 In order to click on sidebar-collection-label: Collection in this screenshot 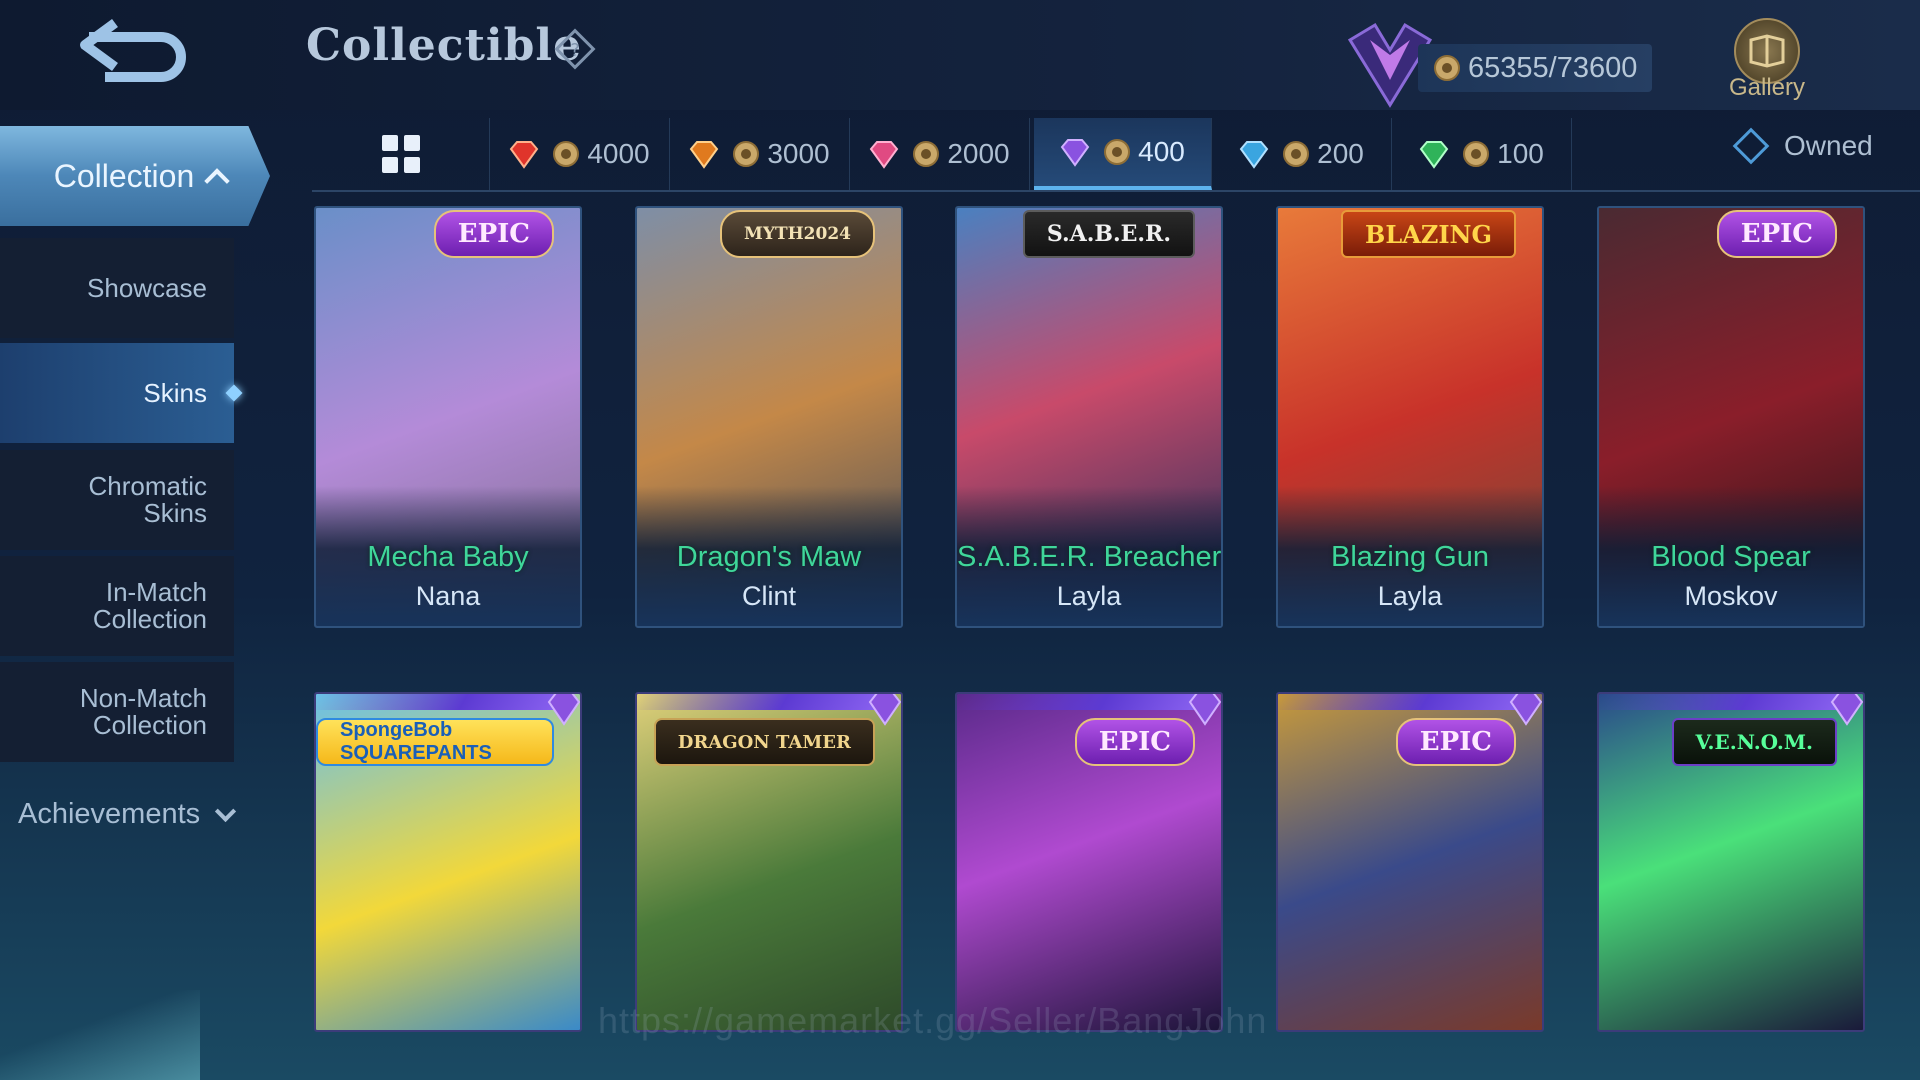, I will do `click(124, 175)`.